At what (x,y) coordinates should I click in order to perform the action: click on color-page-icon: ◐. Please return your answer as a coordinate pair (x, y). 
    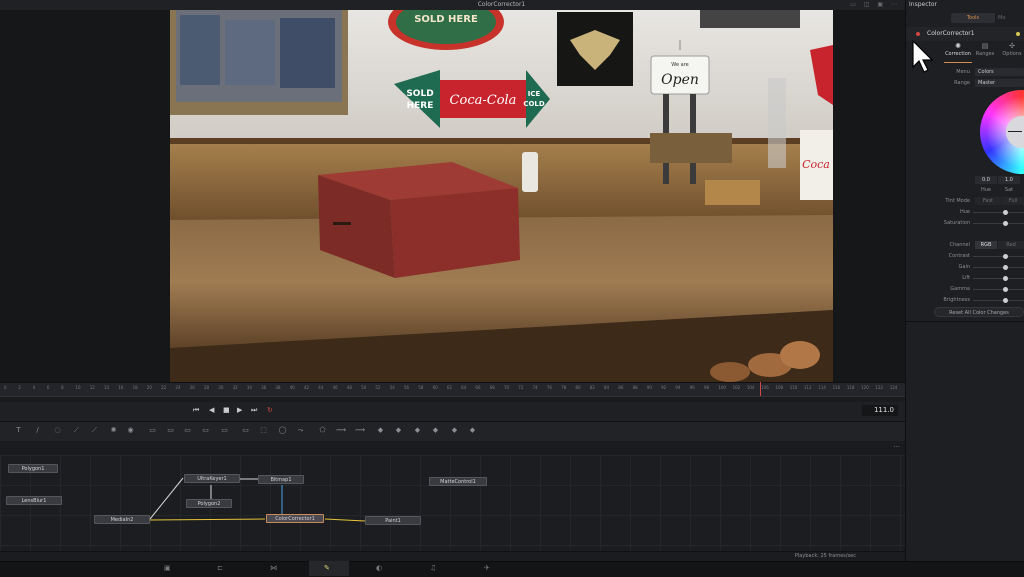
    Looking at the image, I should click on (379, 568).